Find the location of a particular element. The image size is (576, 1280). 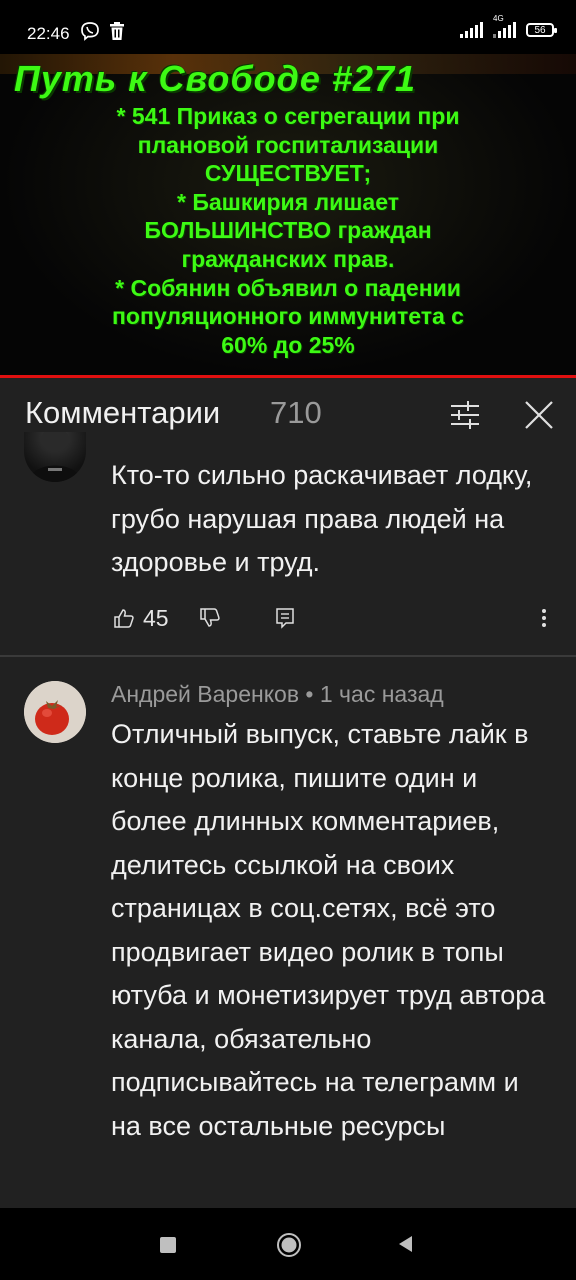

comments-header: Комментарии 710 is located at coordinates (288, 416).